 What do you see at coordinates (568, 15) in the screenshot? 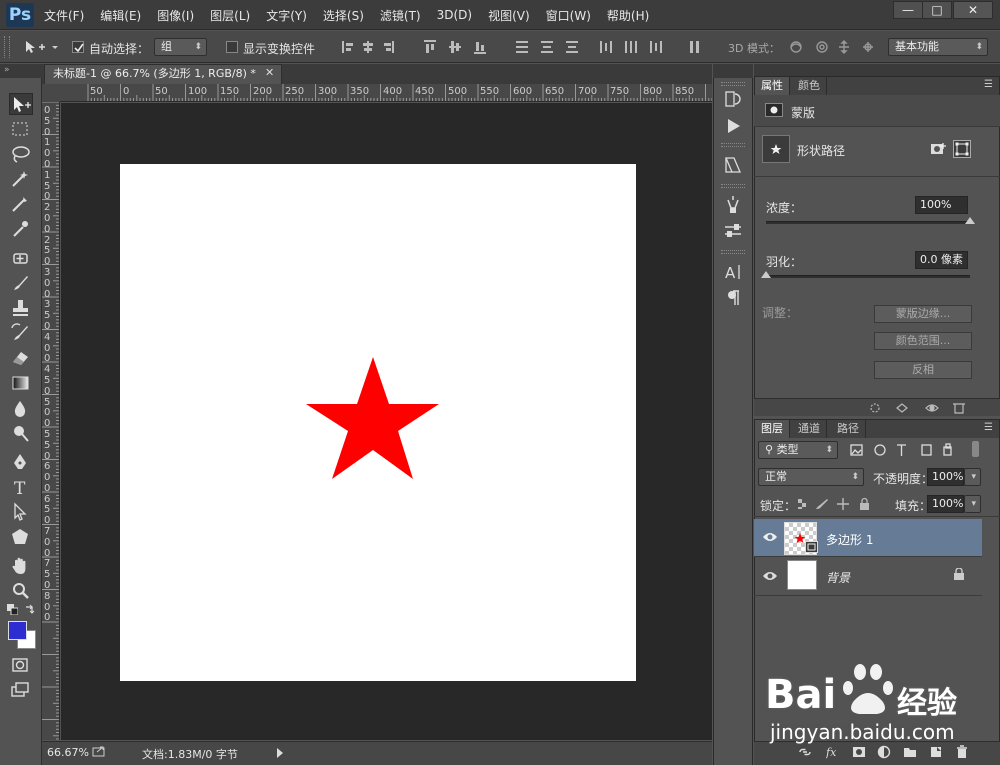
I see `menu-window: 窗口(W)` at bounding box center [568, 15].